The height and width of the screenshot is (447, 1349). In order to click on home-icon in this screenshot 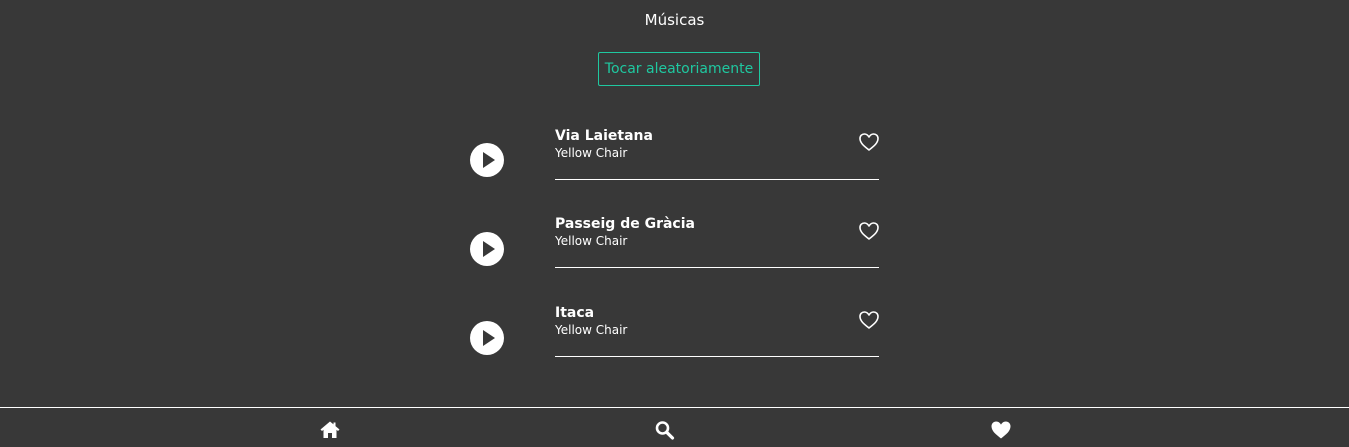, I will do `click(330, 429)`.